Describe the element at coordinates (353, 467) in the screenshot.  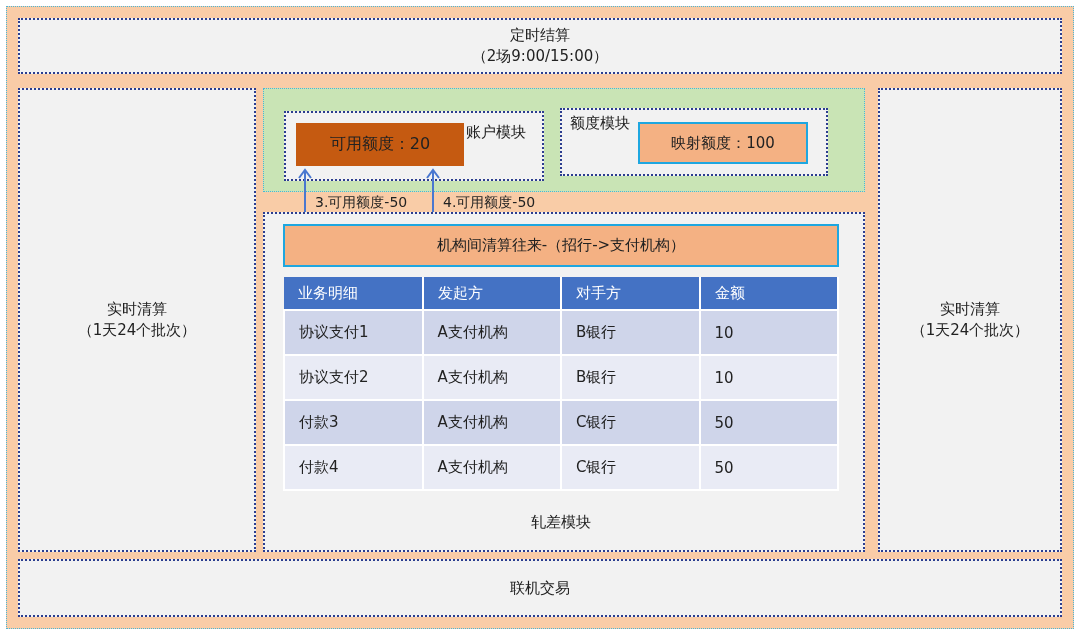
I see `table-cell: 付款4` at that location.